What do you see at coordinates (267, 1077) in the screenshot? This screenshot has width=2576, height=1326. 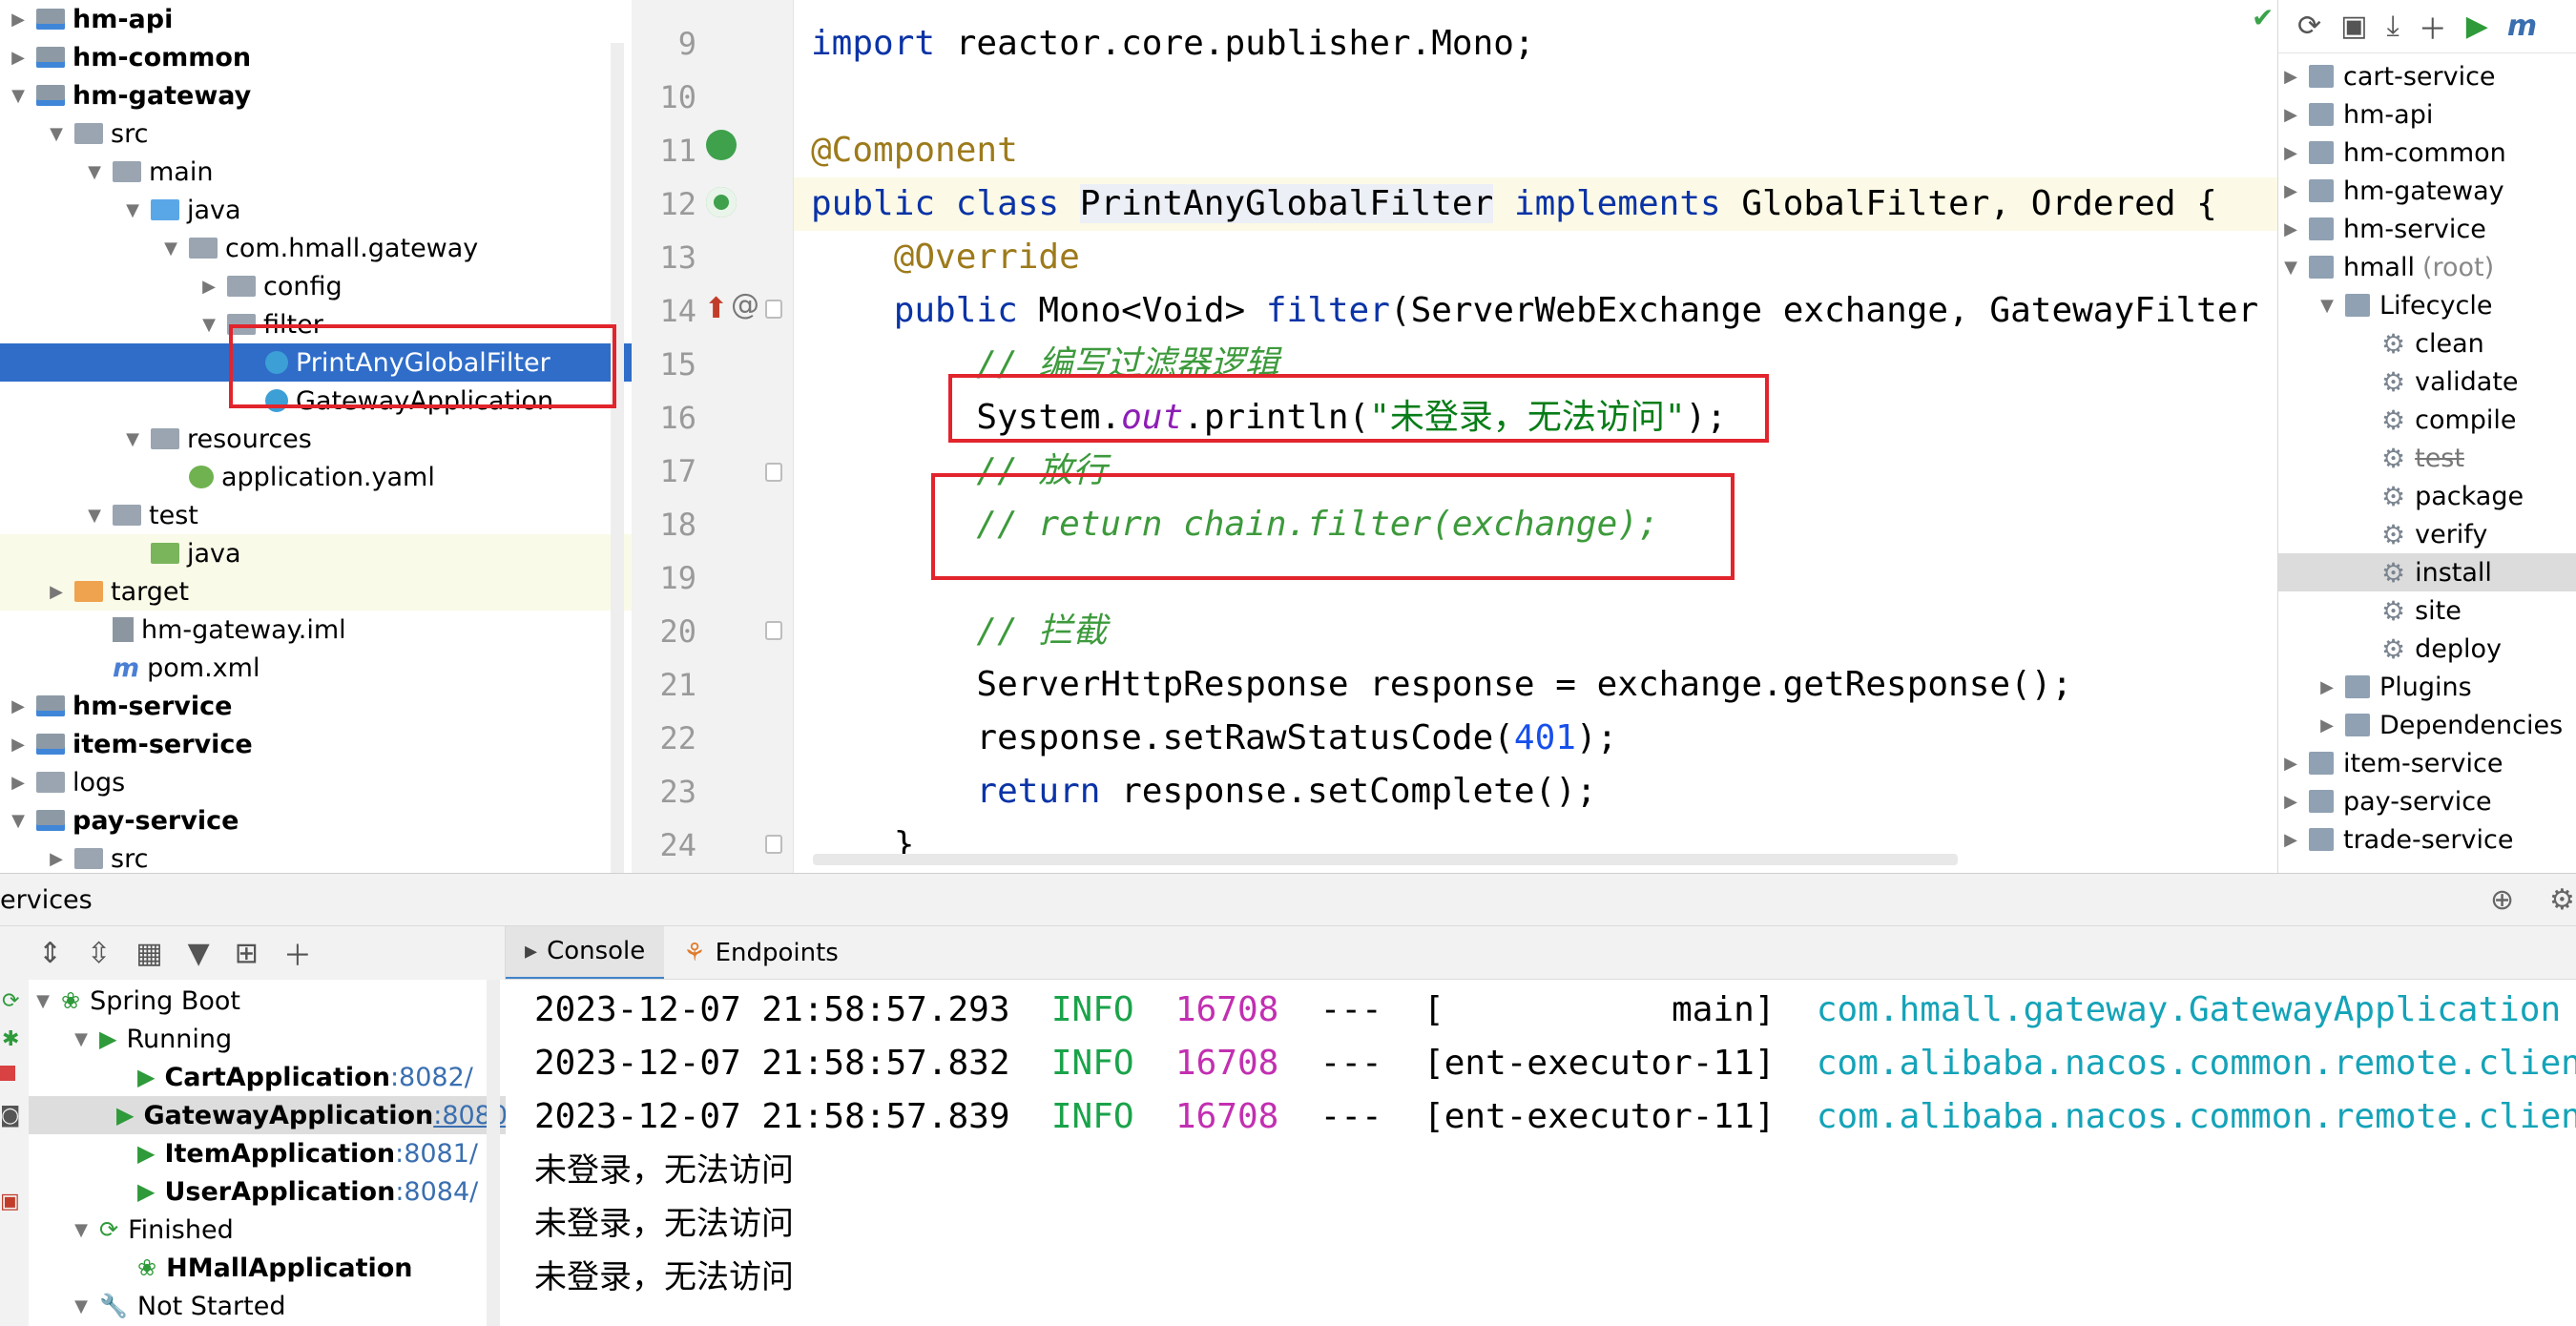 I see `service-tree-item: ▶ CartApplication:8082/` at bounding box center [267, 1077].